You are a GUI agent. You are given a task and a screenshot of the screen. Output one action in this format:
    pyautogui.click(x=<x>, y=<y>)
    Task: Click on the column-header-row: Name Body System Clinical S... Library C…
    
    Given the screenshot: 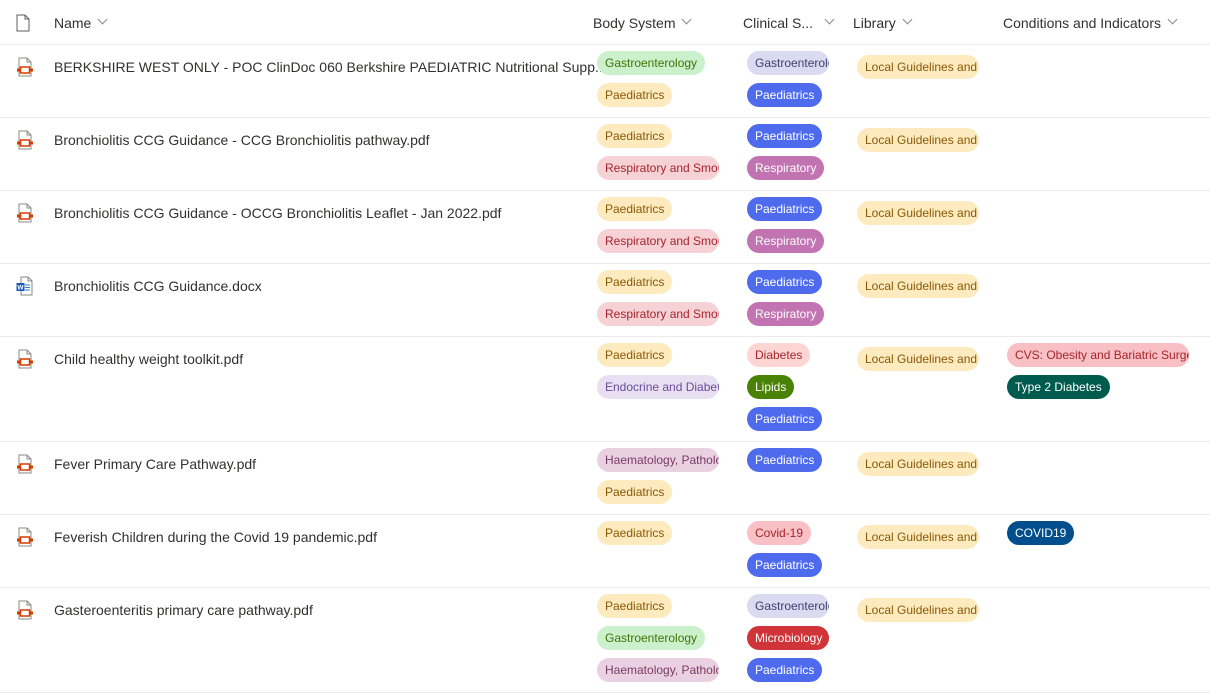 What is the action you would take?
    pyautogui.click(x=605, y=22)
    